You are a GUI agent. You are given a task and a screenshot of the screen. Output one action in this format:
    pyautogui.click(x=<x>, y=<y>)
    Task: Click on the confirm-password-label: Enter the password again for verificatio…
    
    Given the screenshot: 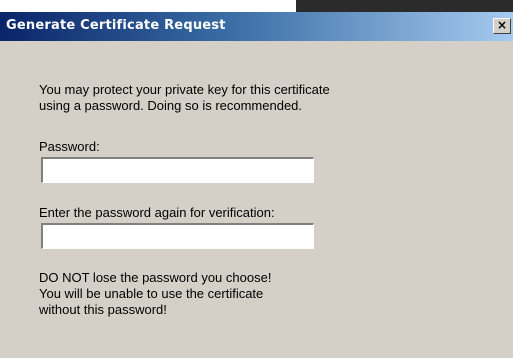 What is the action you would take?
    pyautogui.click(x=157, y=212)
    